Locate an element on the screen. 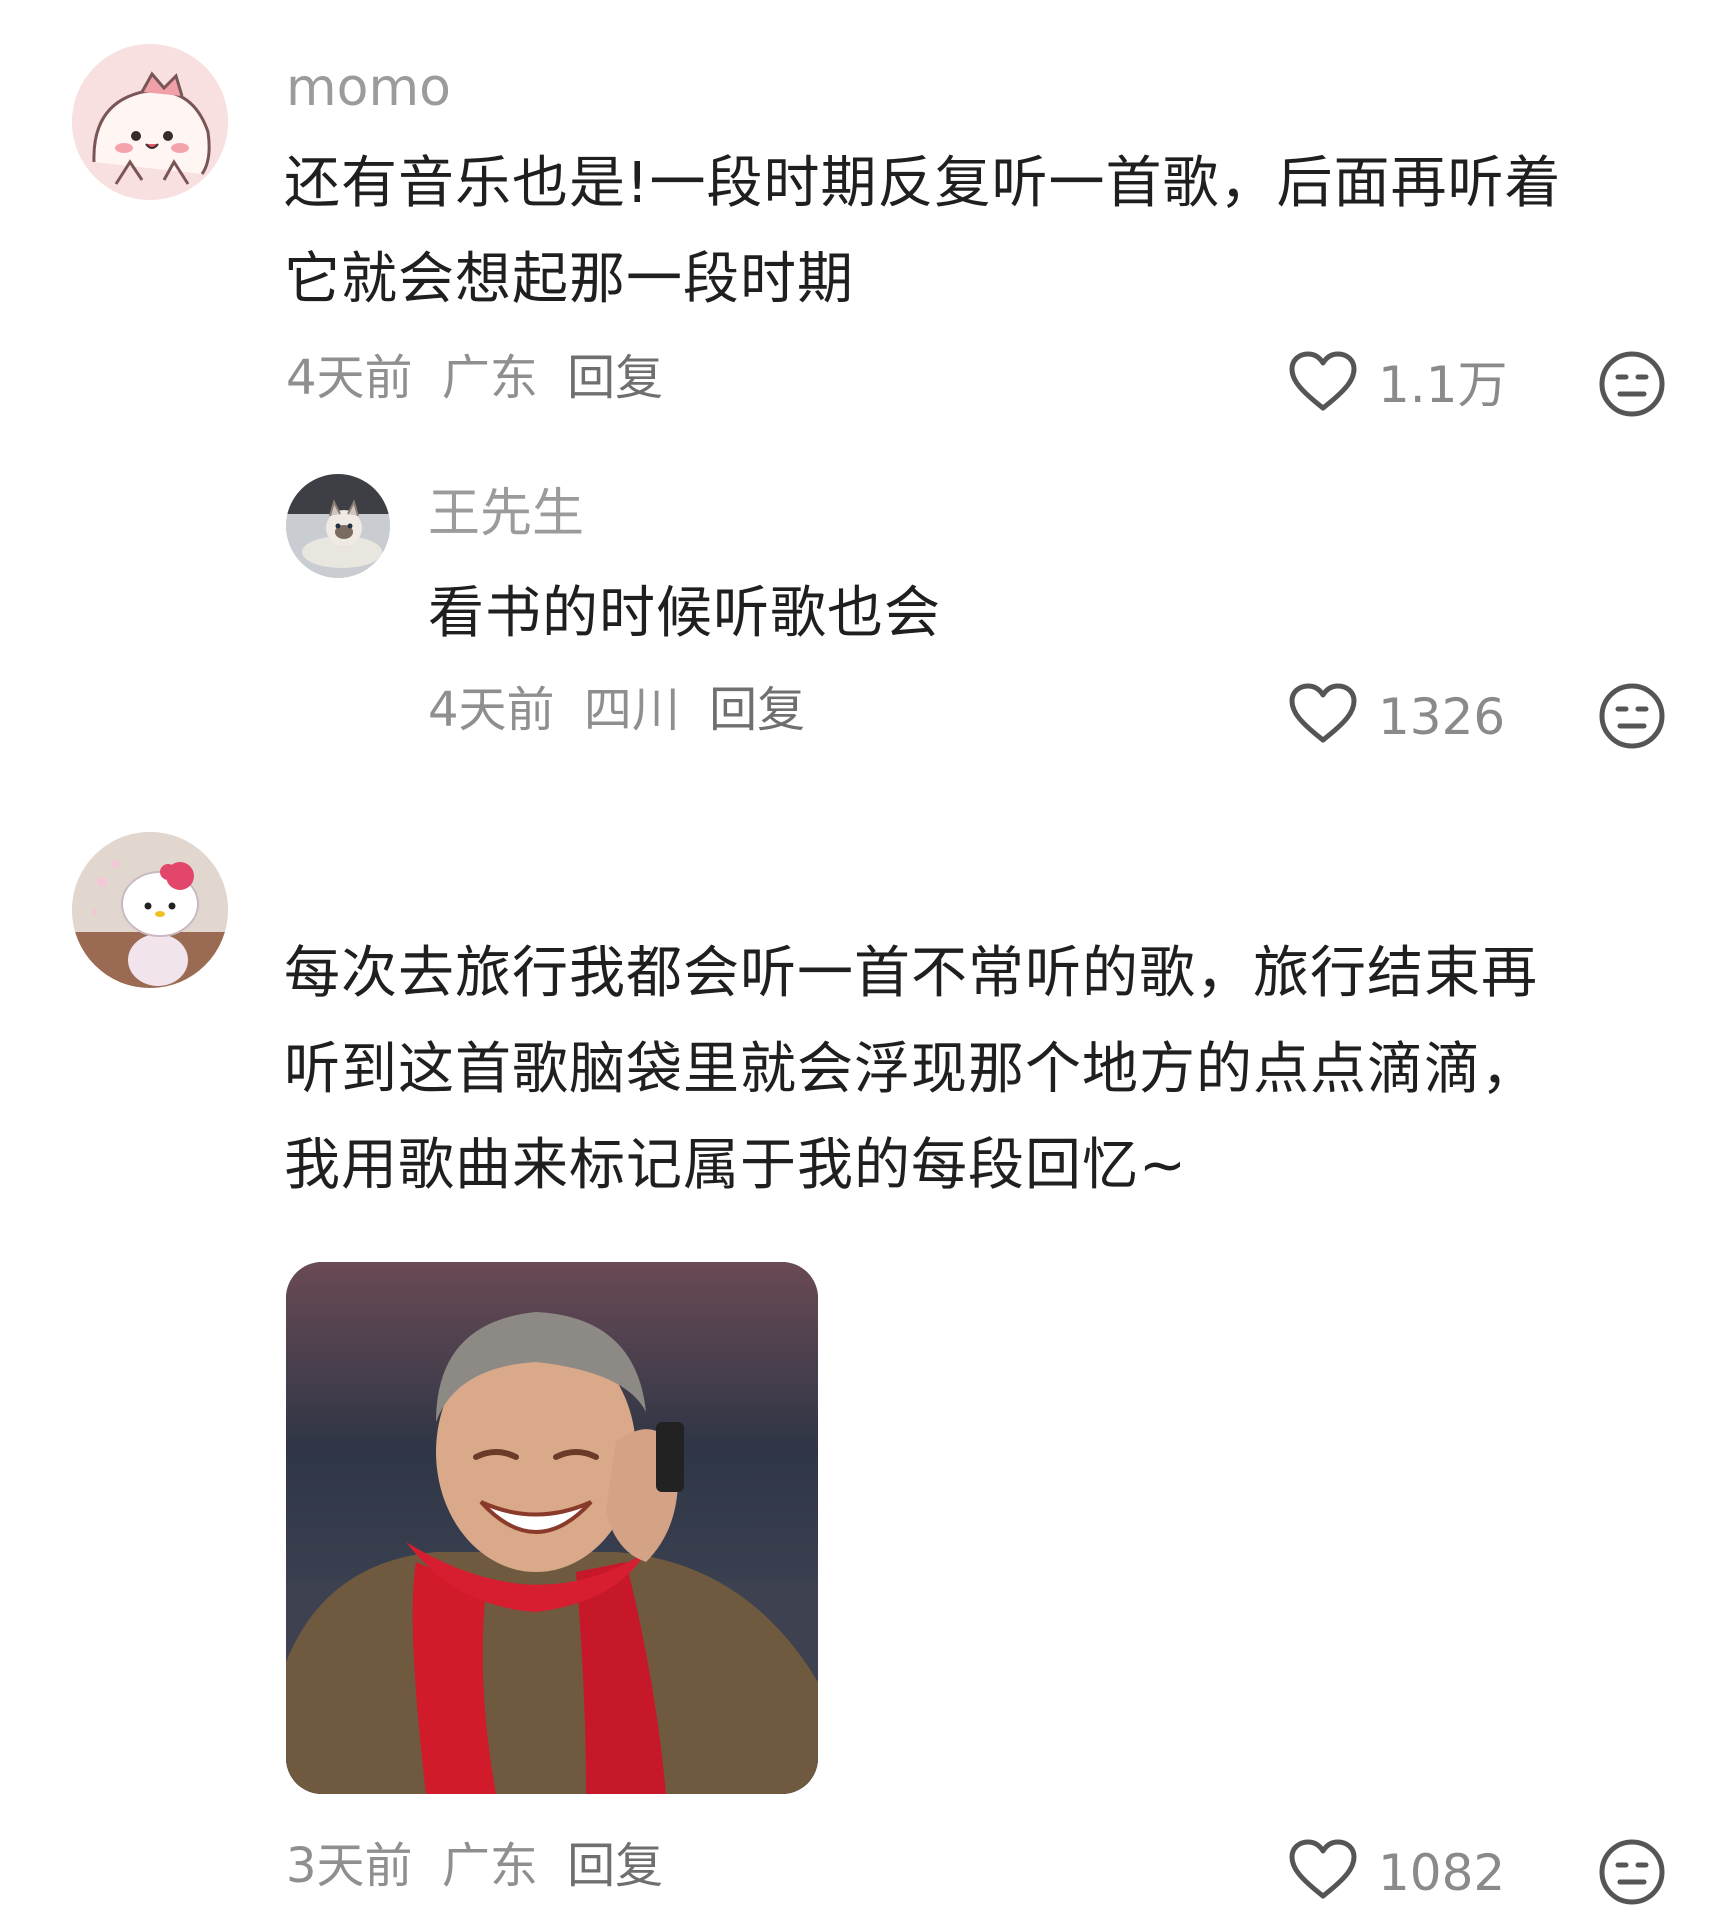 This screenshot has width=1729, height=1913. like-count: 1326 is located at coordinates (1442, 717).